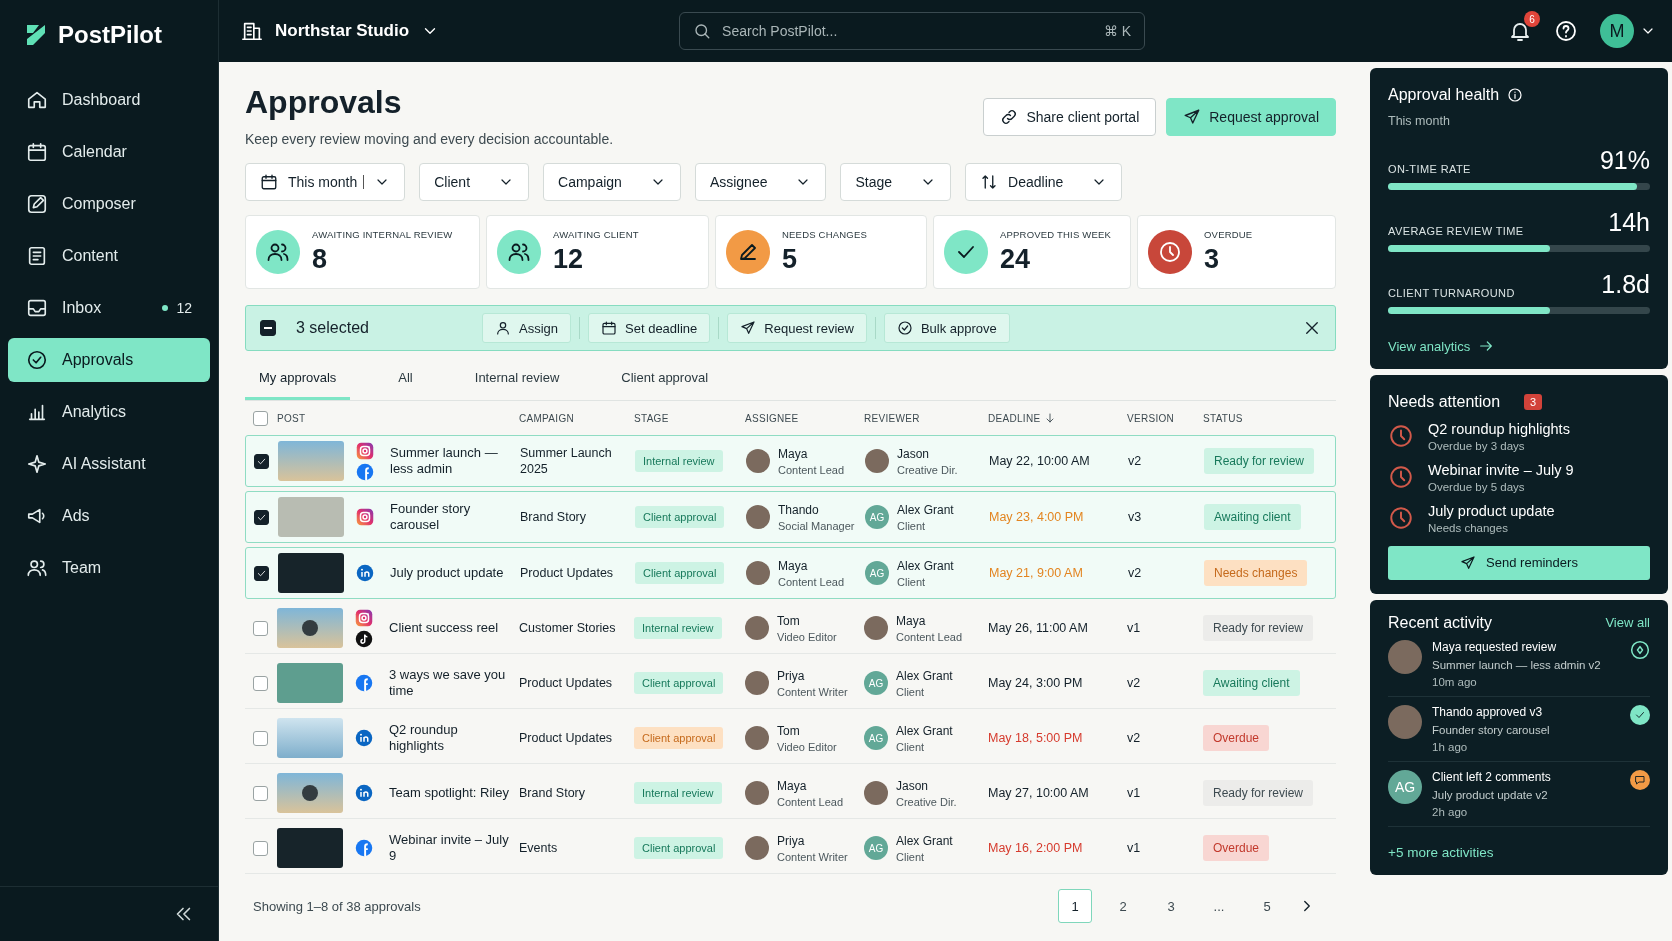  I want to click on tab: Internal review, so click(517, 379).